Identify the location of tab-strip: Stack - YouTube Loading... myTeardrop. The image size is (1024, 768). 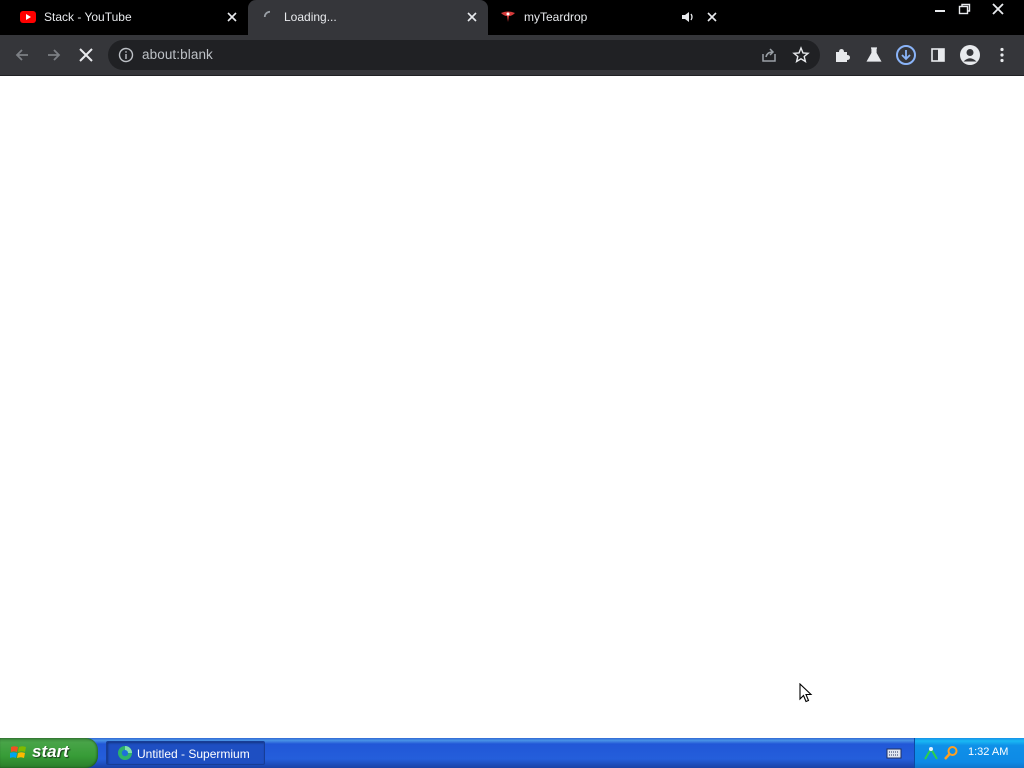
(512, 17).